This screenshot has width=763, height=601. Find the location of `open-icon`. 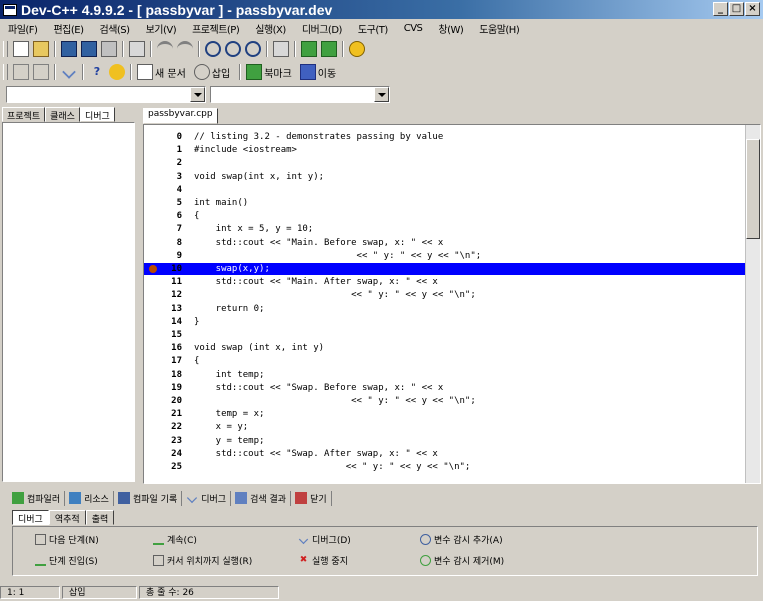

open-icon is located at coordinates (41, 49).